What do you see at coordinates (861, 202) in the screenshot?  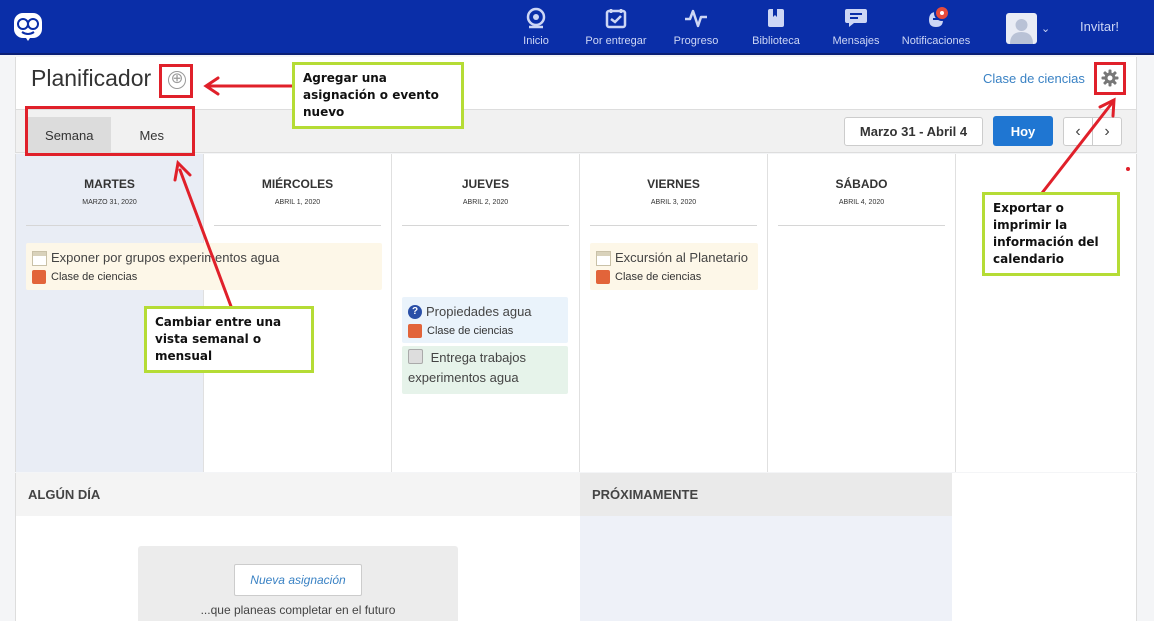 I see `day-date: ABRIL 4, 2020` at bounding box center [861, 202].